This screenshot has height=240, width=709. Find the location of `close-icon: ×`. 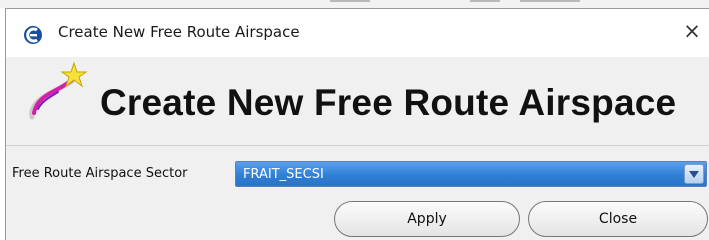

close-icon: × is located at coordinates (692, 31).